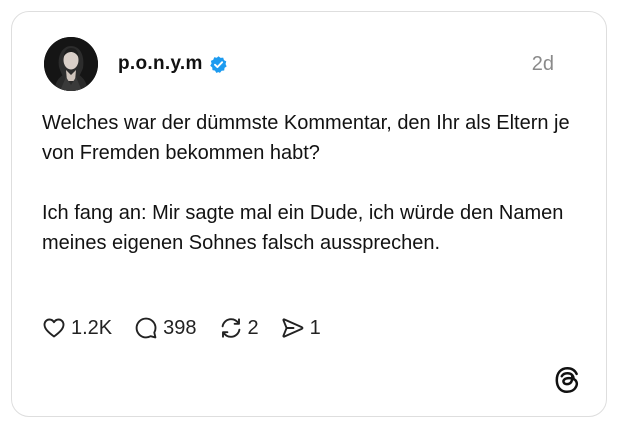  What do you see at coordinates (293, 328) in the screenshot?
I see `share-icon` at bounding box center [293, 328].